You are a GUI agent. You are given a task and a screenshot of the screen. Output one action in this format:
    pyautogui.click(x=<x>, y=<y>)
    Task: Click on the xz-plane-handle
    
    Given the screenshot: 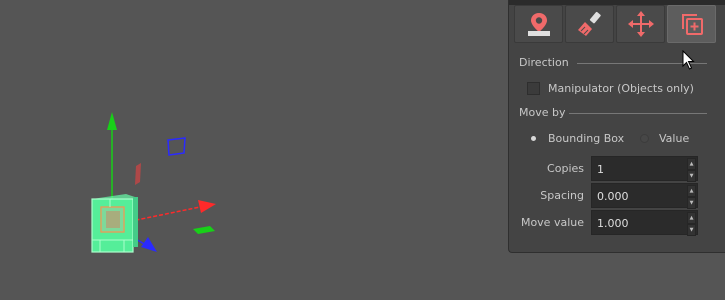 What is the action you would take?
    pyautogui.click(x=204, y=230)
    